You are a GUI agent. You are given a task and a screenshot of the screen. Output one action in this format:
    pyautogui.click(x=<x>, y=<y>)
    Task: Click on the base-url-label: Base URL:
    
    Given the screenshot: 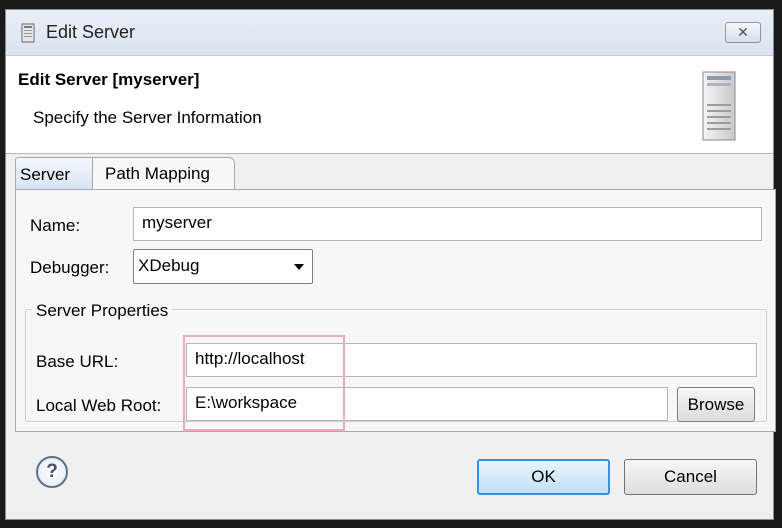 What is the action you would take?
    pyautogui.click(x=77, y=361)
    